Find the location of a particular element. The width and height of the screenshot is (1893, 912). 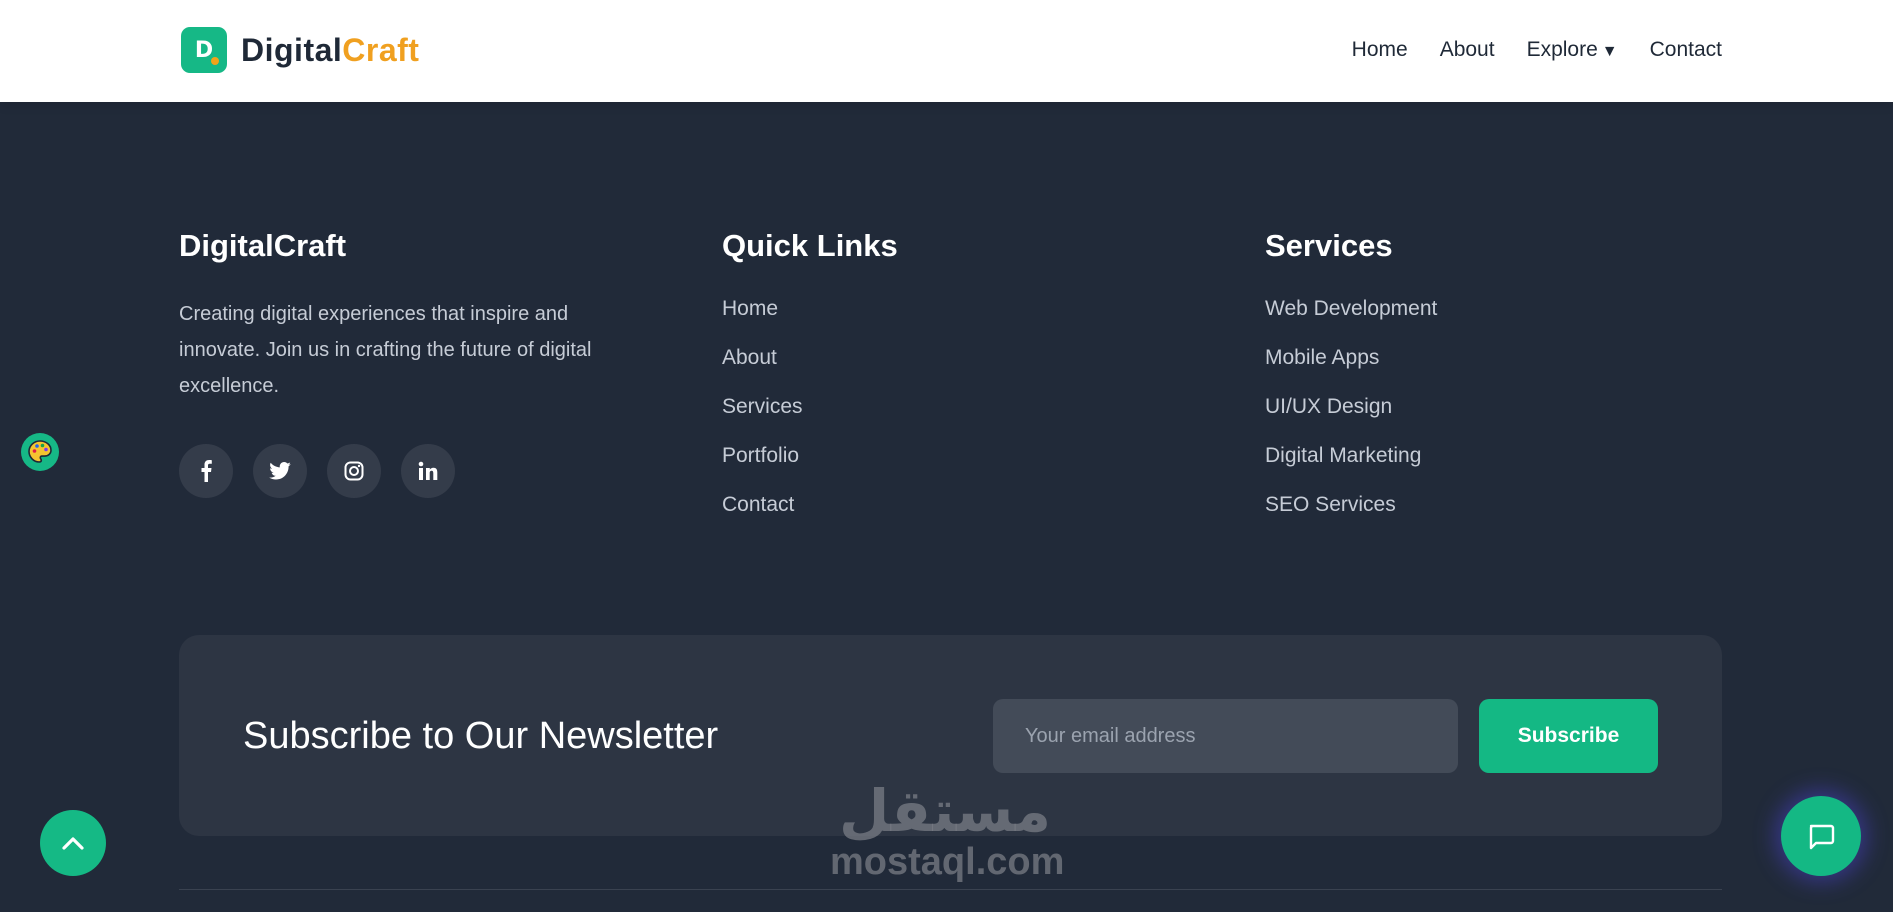

footer-divider is located at coordinates (950, 889).